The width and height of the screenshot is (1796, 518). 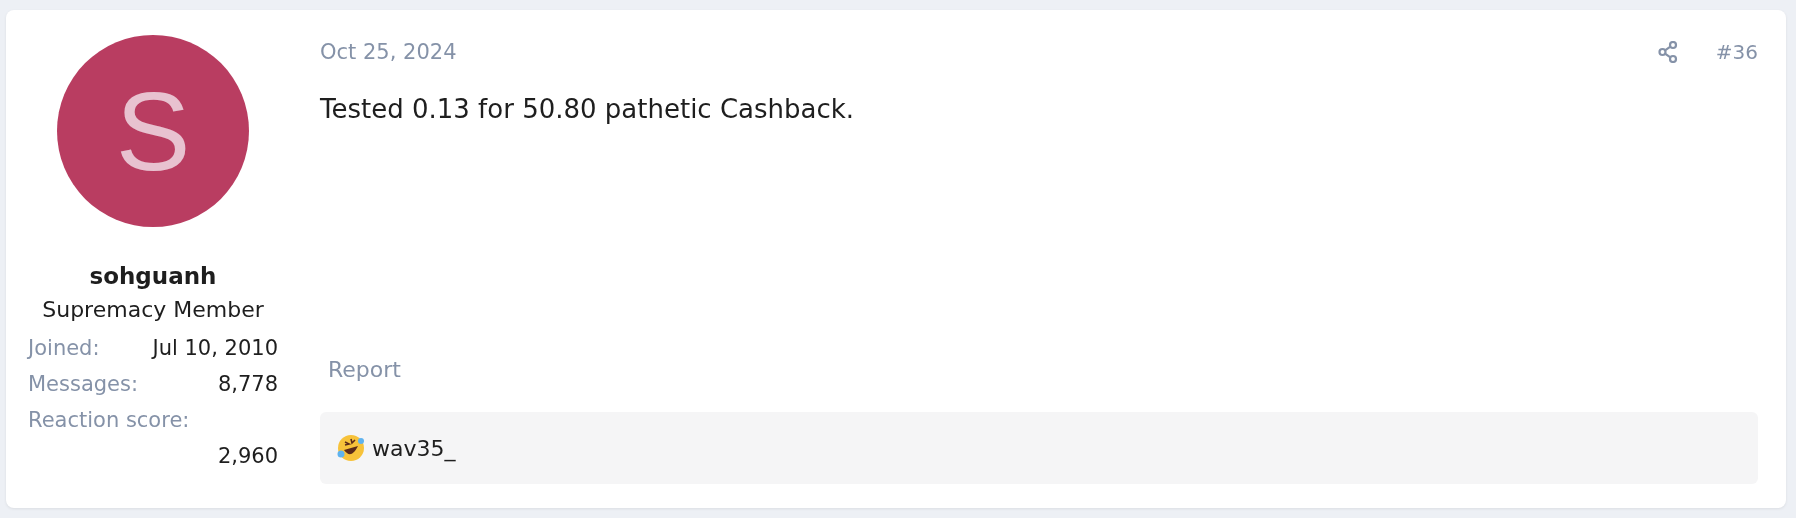 I want to click on stat-value: 8,778, so click(x=247, y=384).